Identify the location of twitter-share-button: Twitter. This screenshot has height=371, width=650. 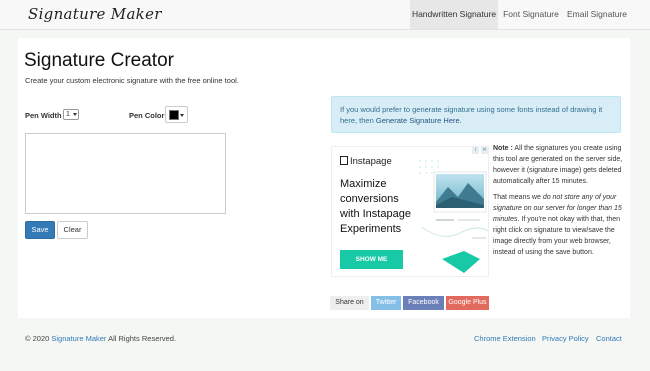
(386, 303).